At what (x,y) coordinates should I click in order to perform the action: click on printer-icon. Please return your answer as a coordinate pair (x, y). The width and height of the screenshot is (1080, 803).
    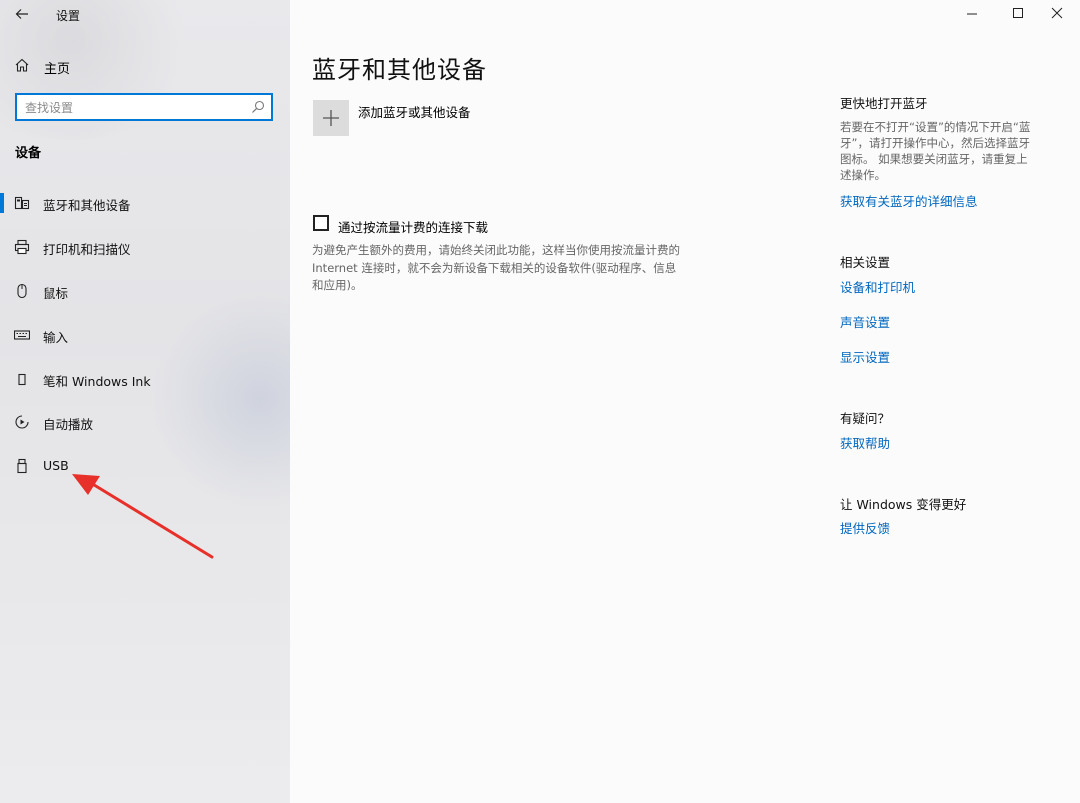
    Looking at the image, I should click on (22, 247).